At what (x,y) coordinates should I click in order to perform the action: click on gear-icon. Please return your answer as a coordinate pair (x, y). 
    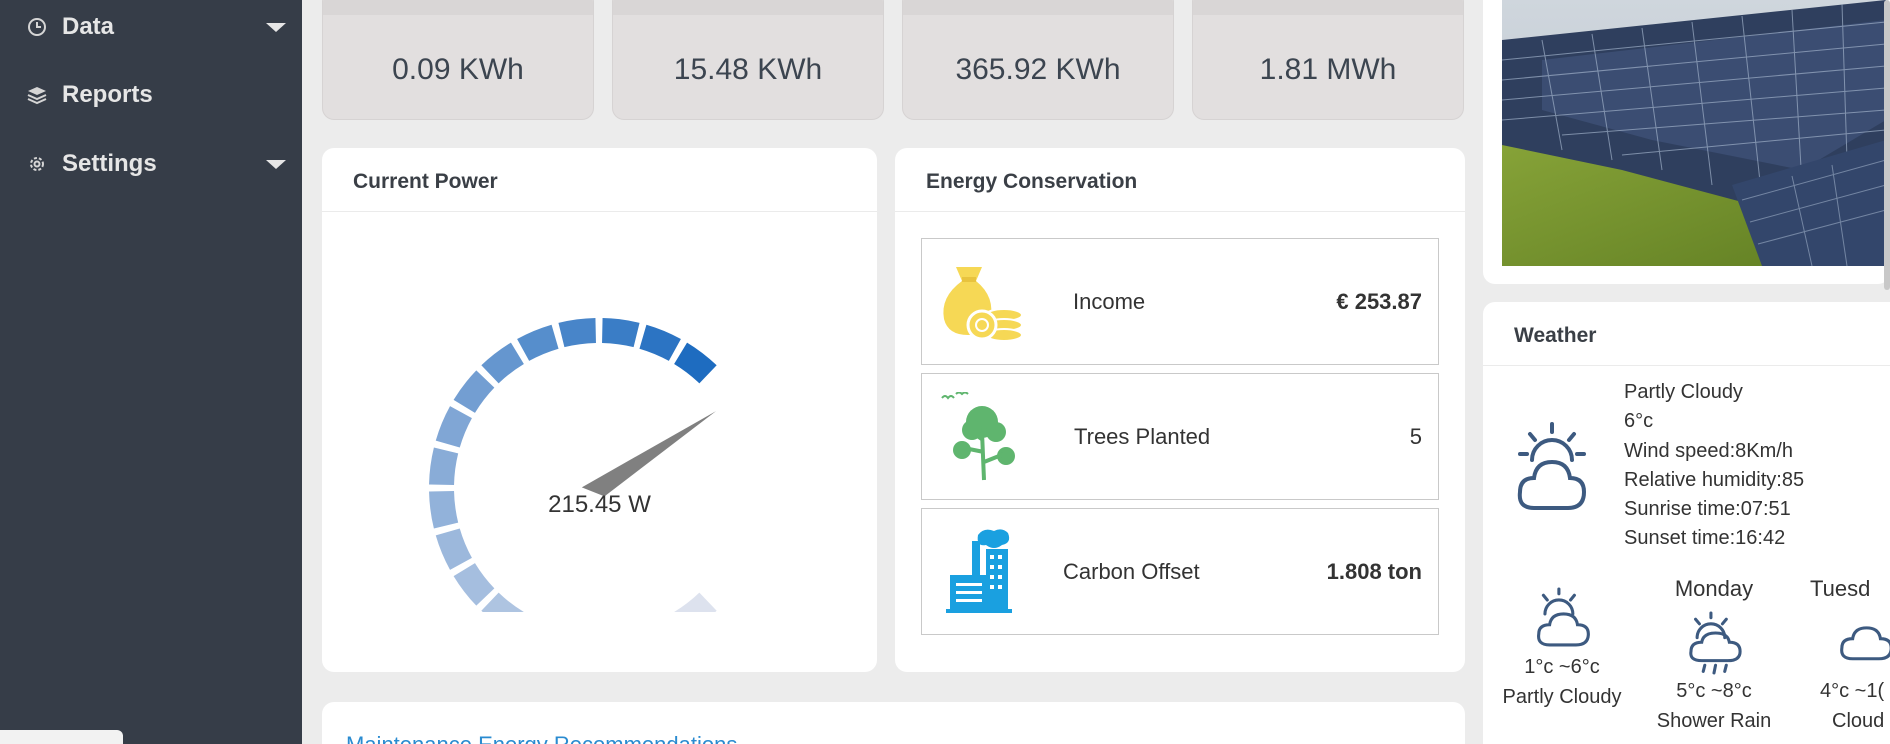
    Looking at the image, I should click on (37, 164).